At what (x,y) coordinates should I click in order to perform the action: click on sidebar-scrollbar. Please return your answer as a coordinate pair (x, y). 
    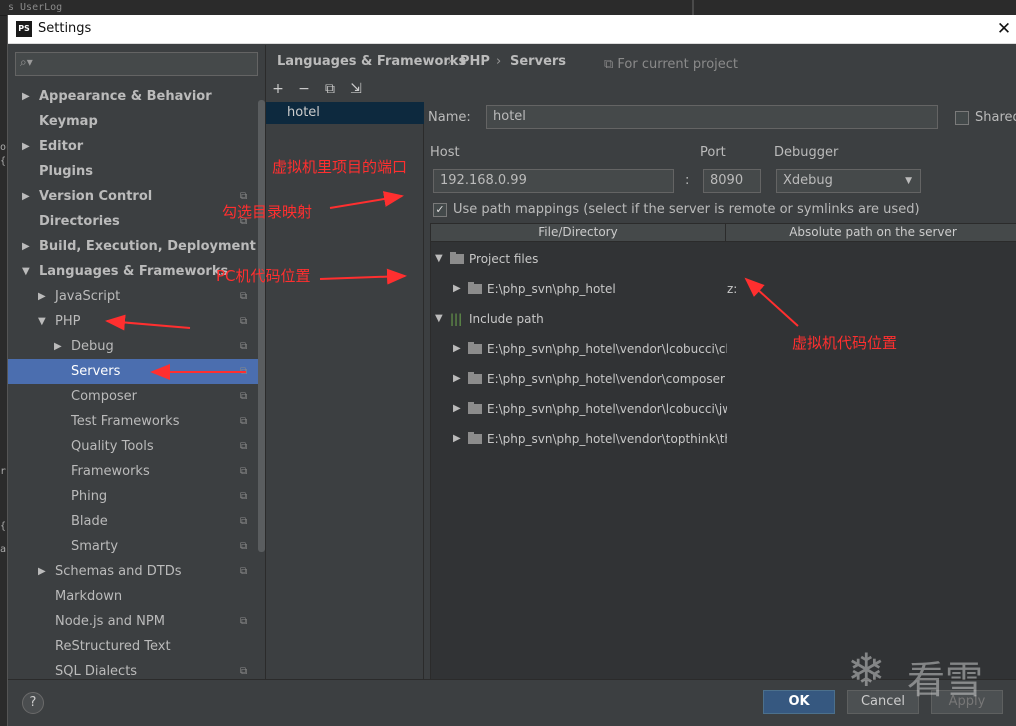
    Looking at the image, I should click on (261, 326).